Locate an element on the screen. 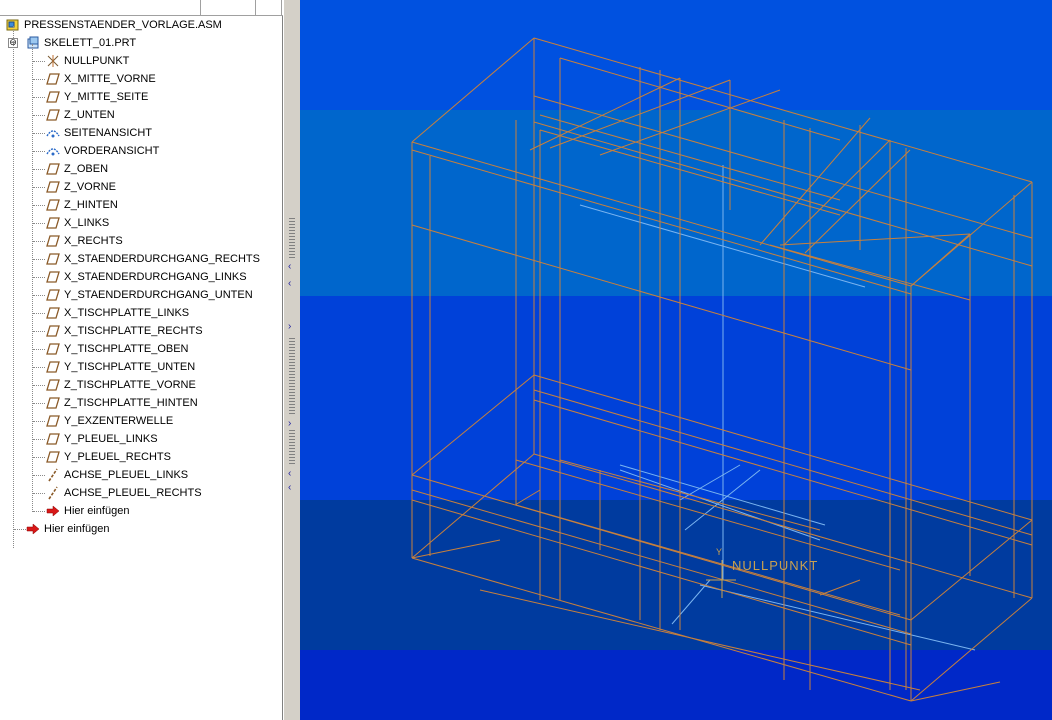 The width and height of the screenshot is (1052, 720). tree-item-label: X_RECHTS is located at coordinates (93, 241).